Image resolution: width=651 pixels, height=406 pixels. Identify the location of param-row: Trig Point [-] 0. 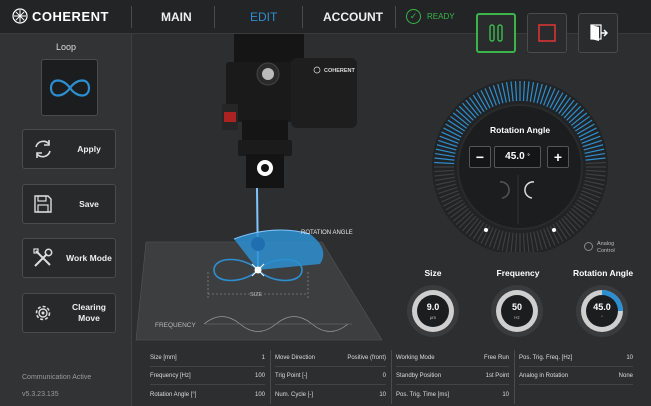
(330, 376).